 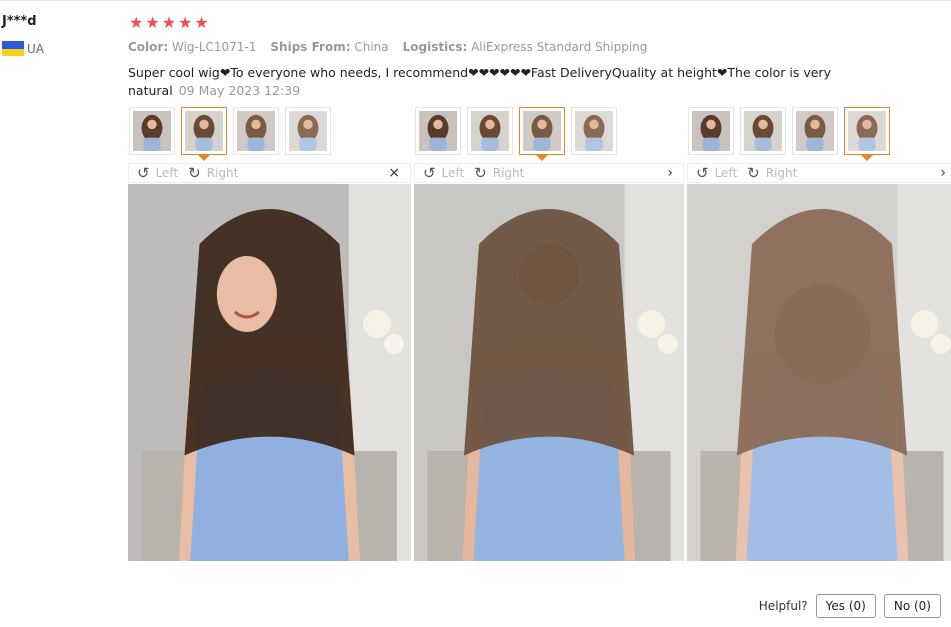 I want to click on helpful-yes-button: Yes (0), so click(x=845, y=606).